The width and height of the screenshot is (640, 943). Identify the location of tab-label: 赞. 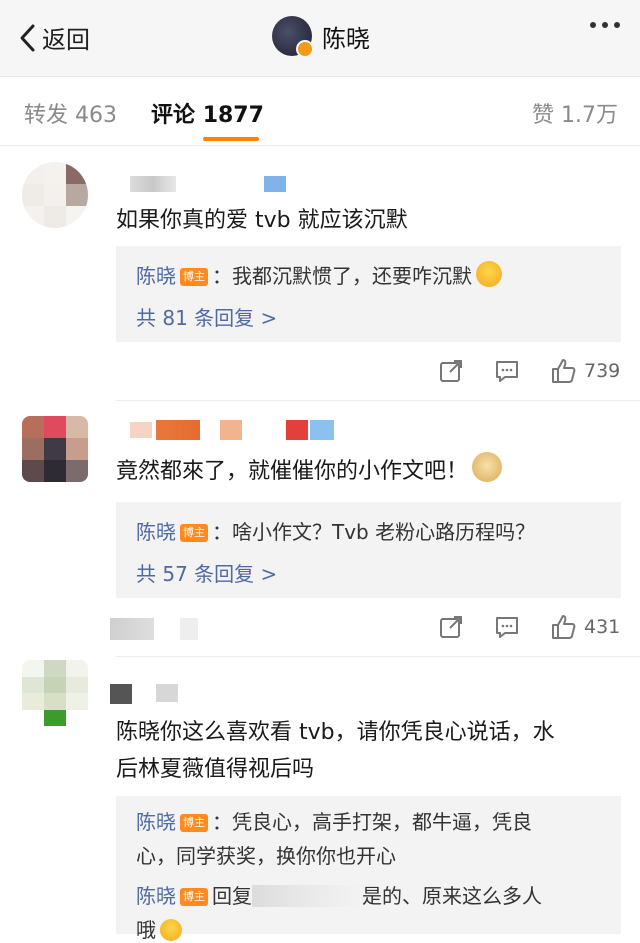
(543, 115).